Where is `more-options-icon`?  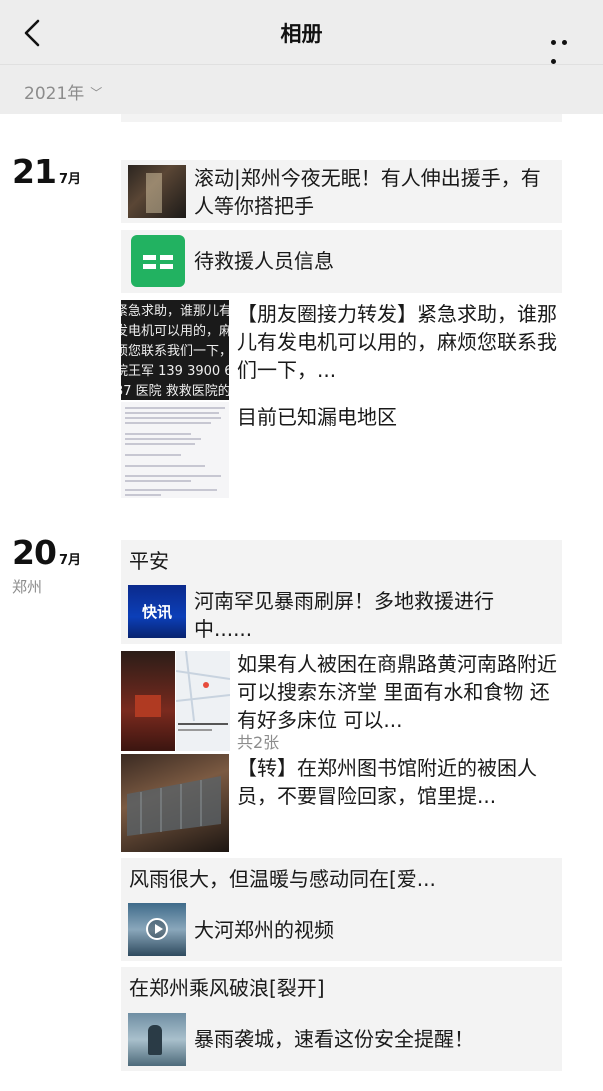 more-options-icon is located at coordinates (566, 47).